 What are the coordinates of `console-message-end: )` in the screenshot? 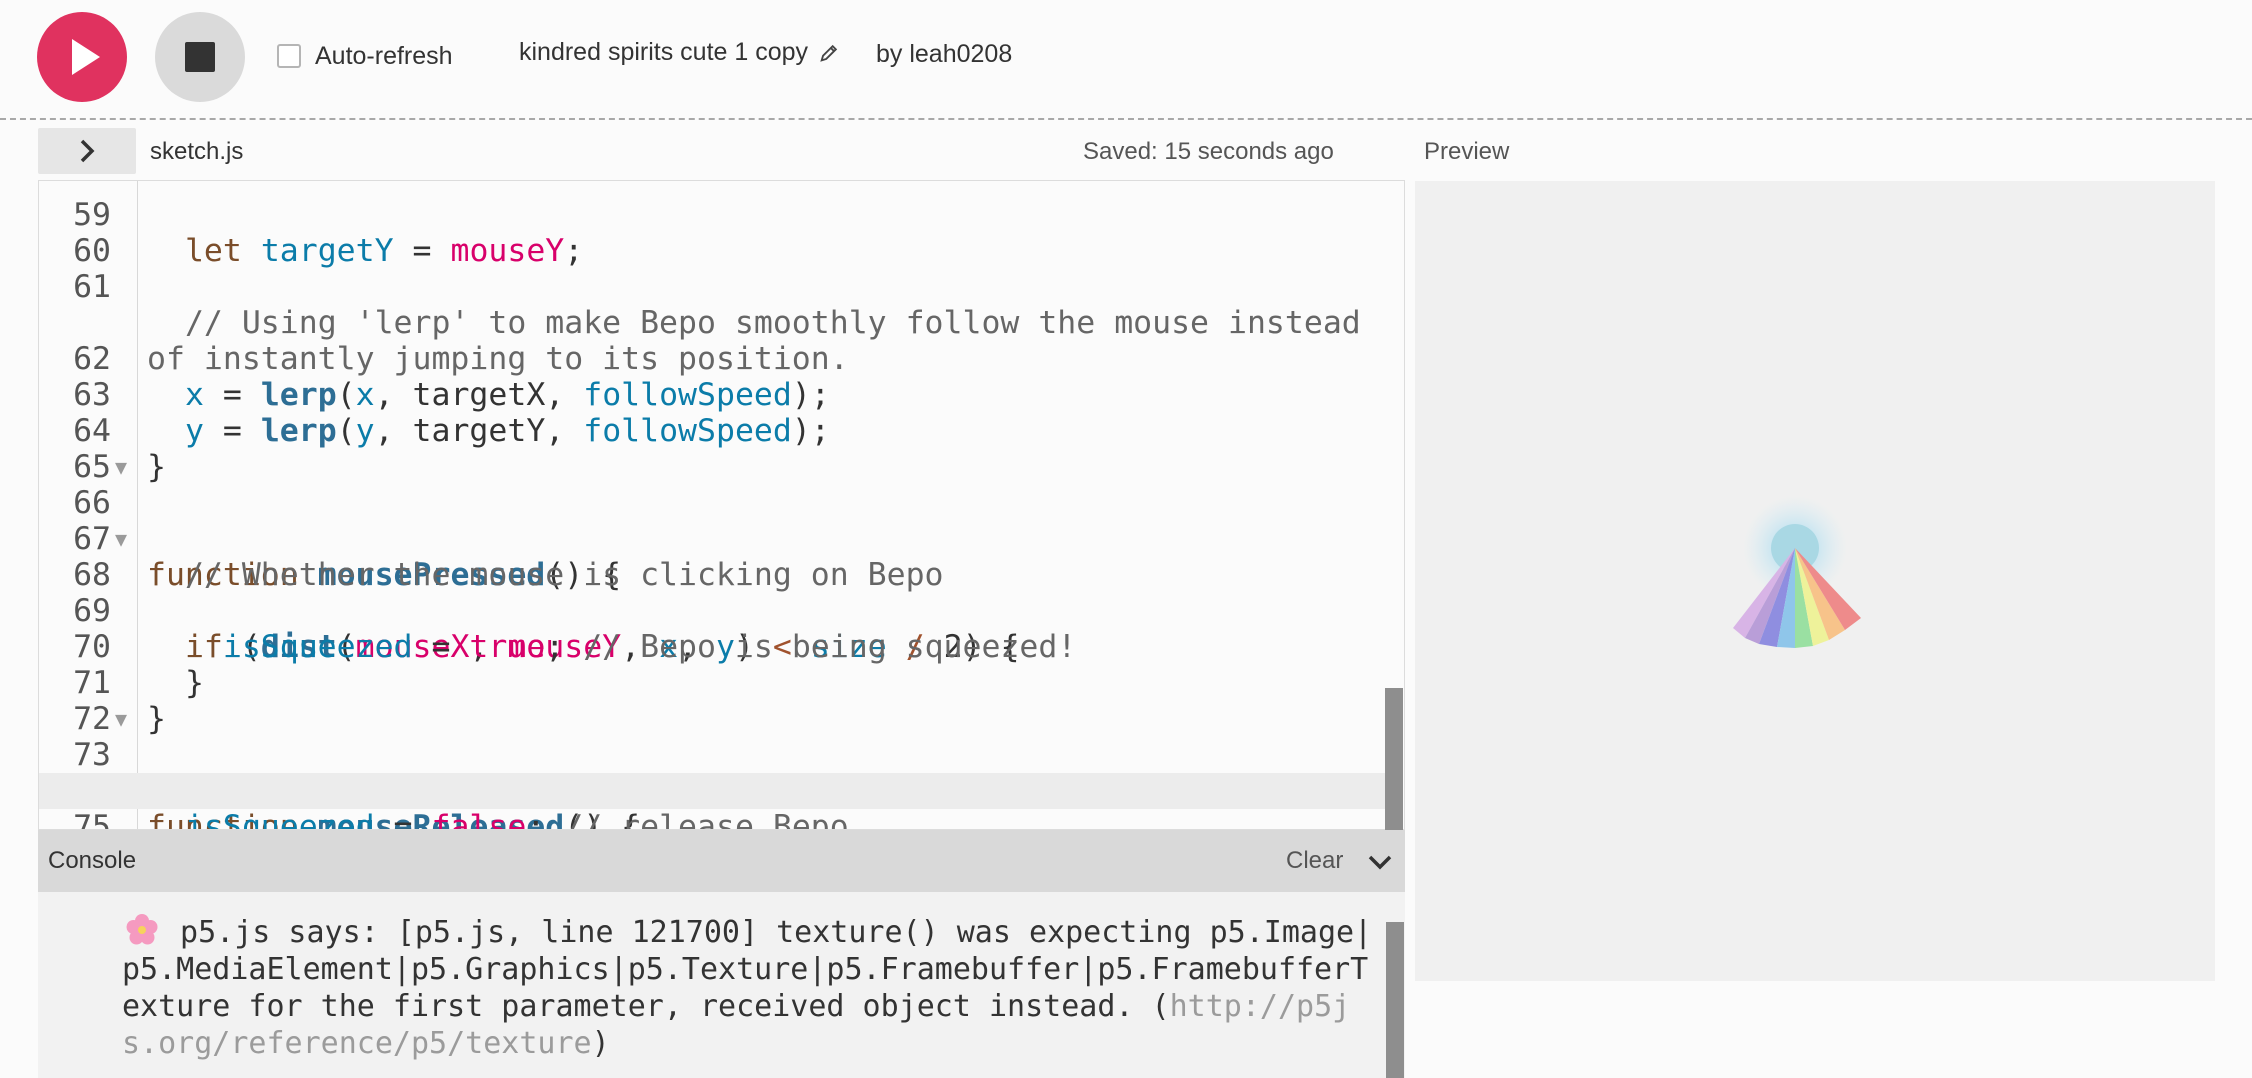 It's located at (600, 1043).